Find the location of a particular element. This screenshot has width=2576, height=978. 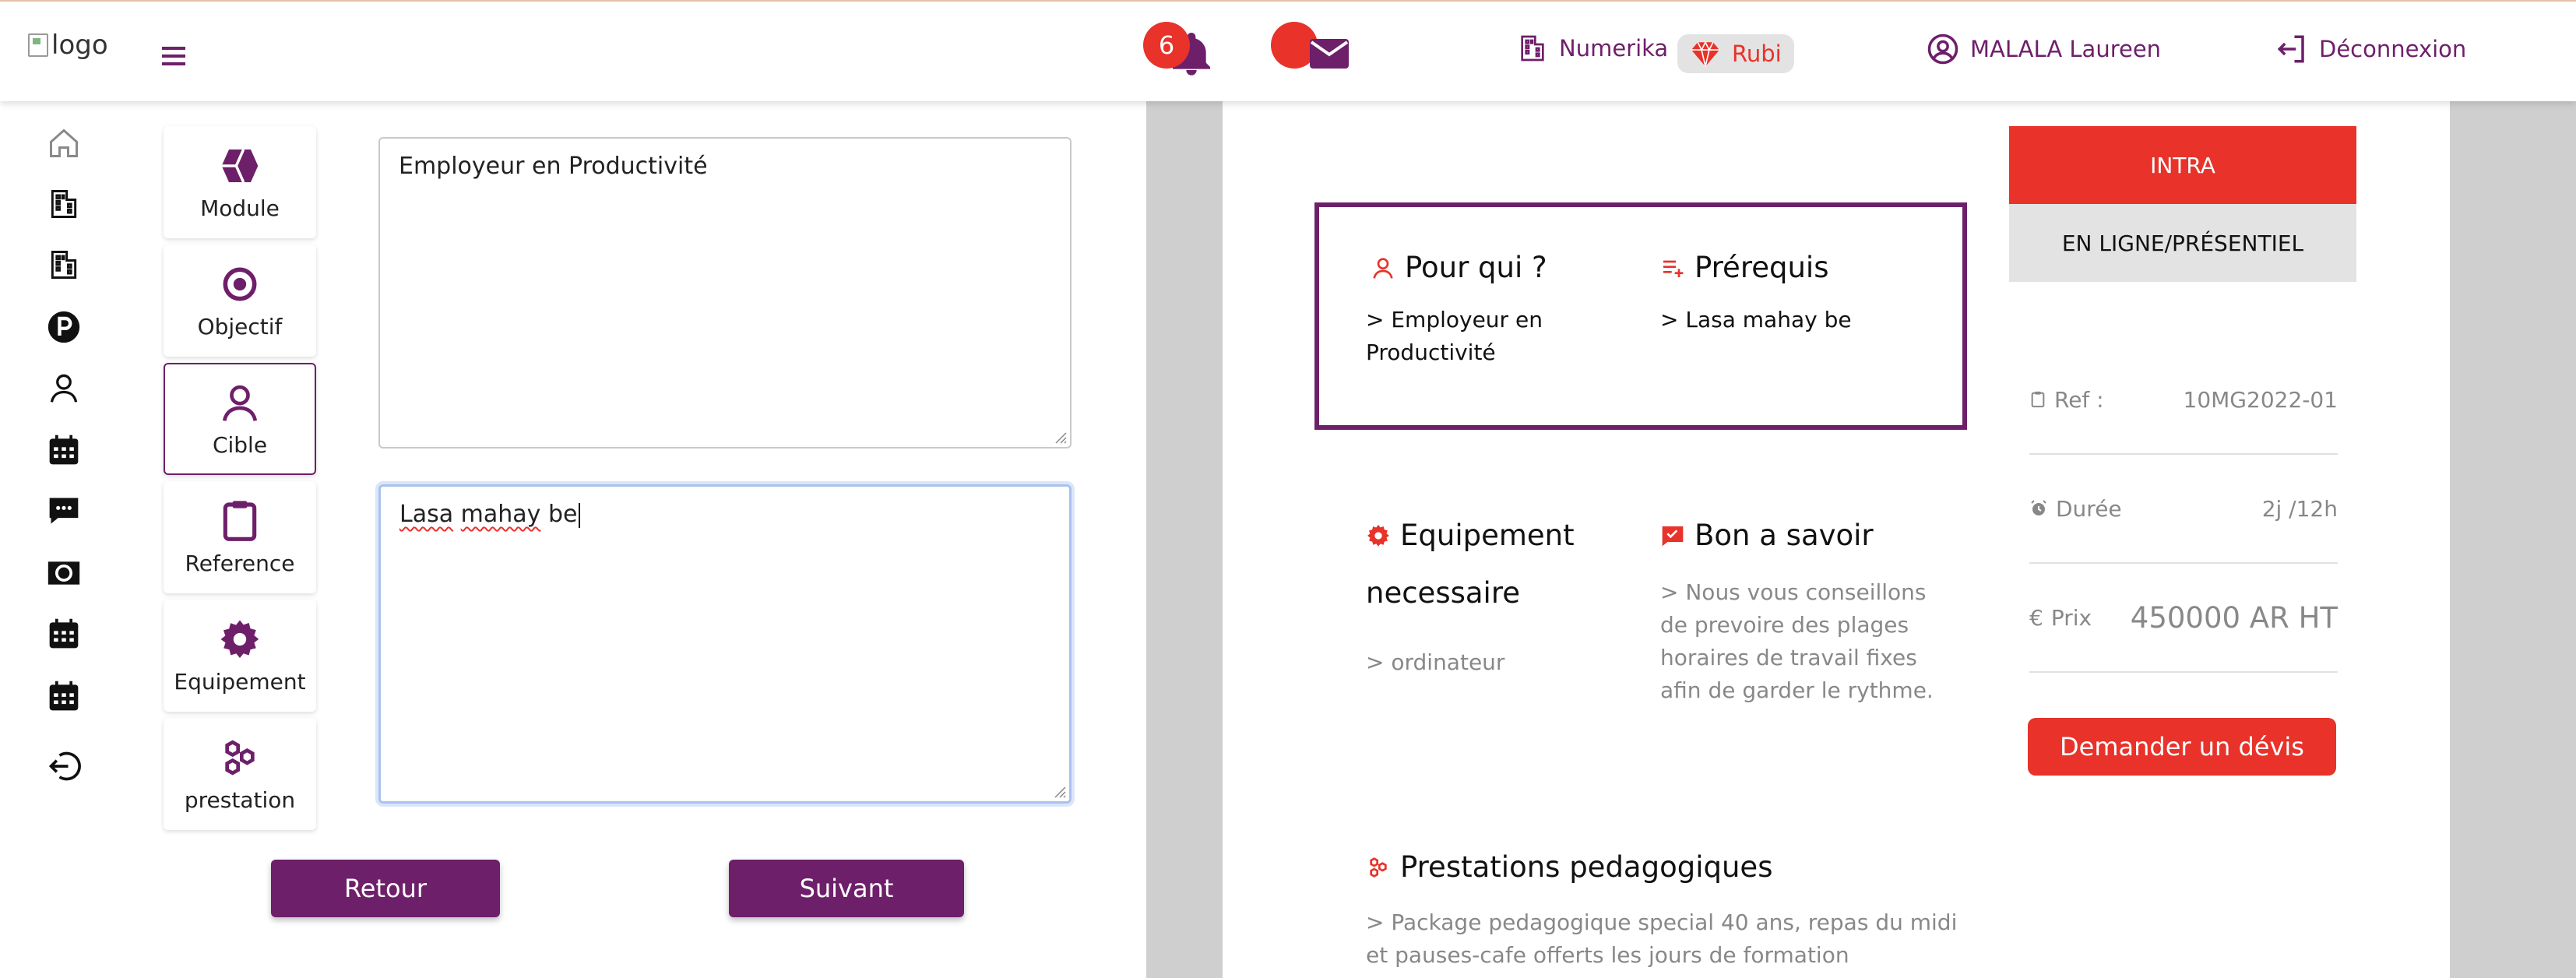

numerika-link: Numerika is located at coordinates (1592, 48).